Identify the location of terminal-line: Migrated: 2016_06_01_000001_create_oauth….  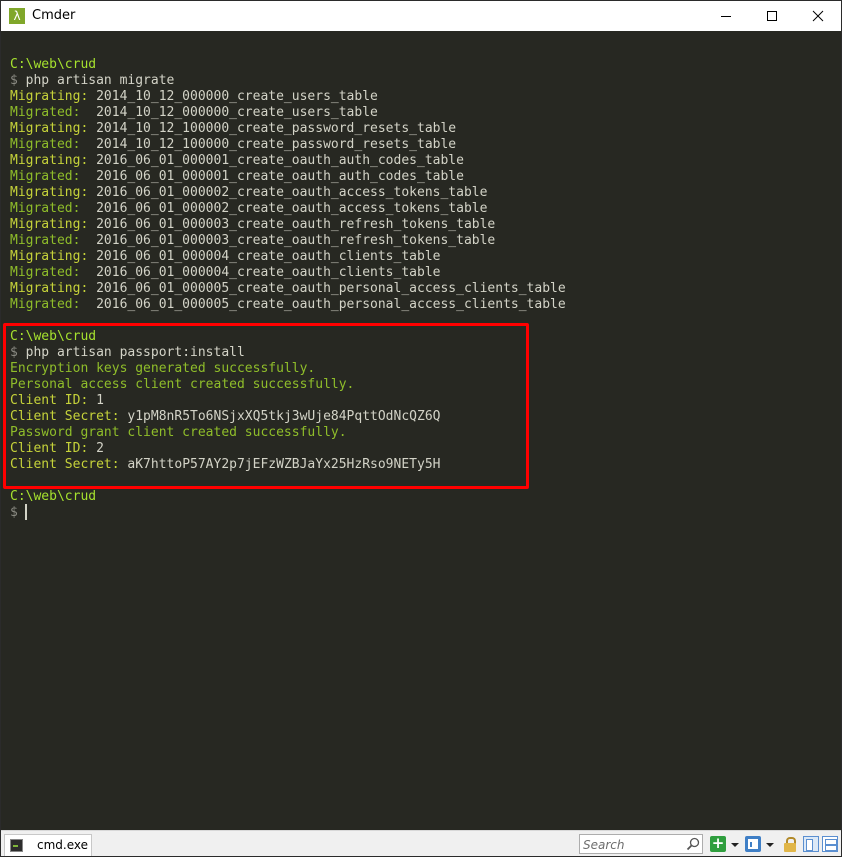
(237, 177).